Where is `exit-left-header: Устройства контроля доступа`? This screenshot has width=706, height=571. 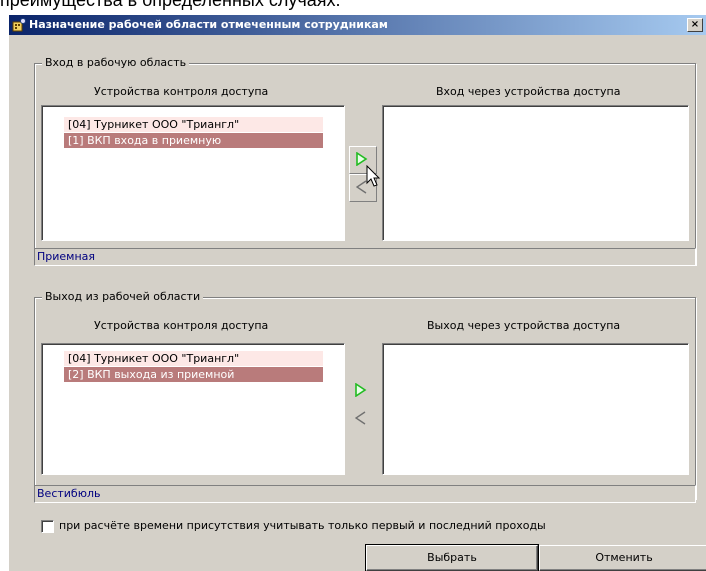 exit-left-header: Устройства контроля доступа is located at coordinates (181, 325).